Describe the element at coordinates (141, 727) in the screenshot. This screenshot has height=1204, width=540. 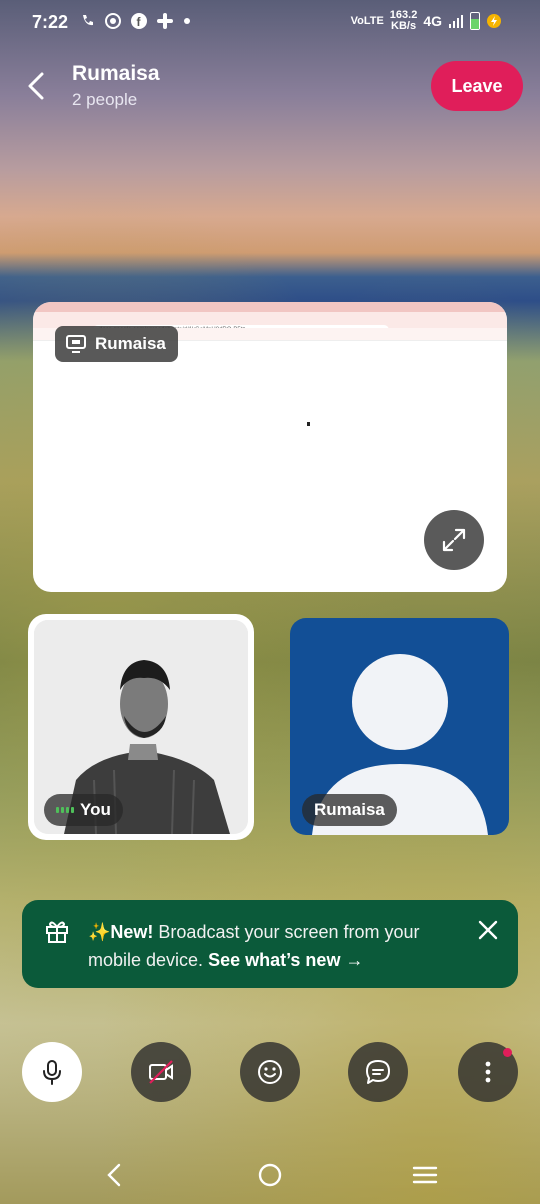
I see `participant-tile-you: You` at that location.